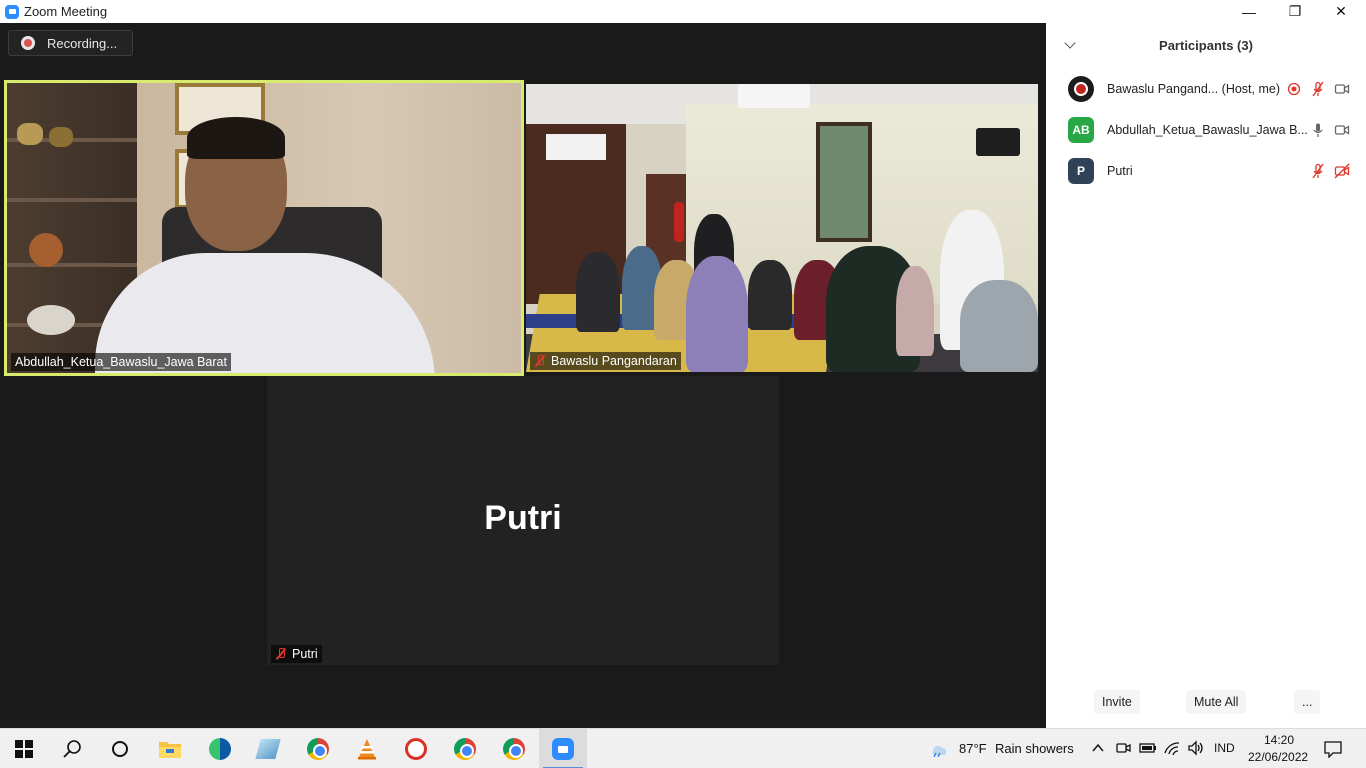 The width and height of the screenshot is (1366, 768). I want to click on edge-button, so click(220, 748).